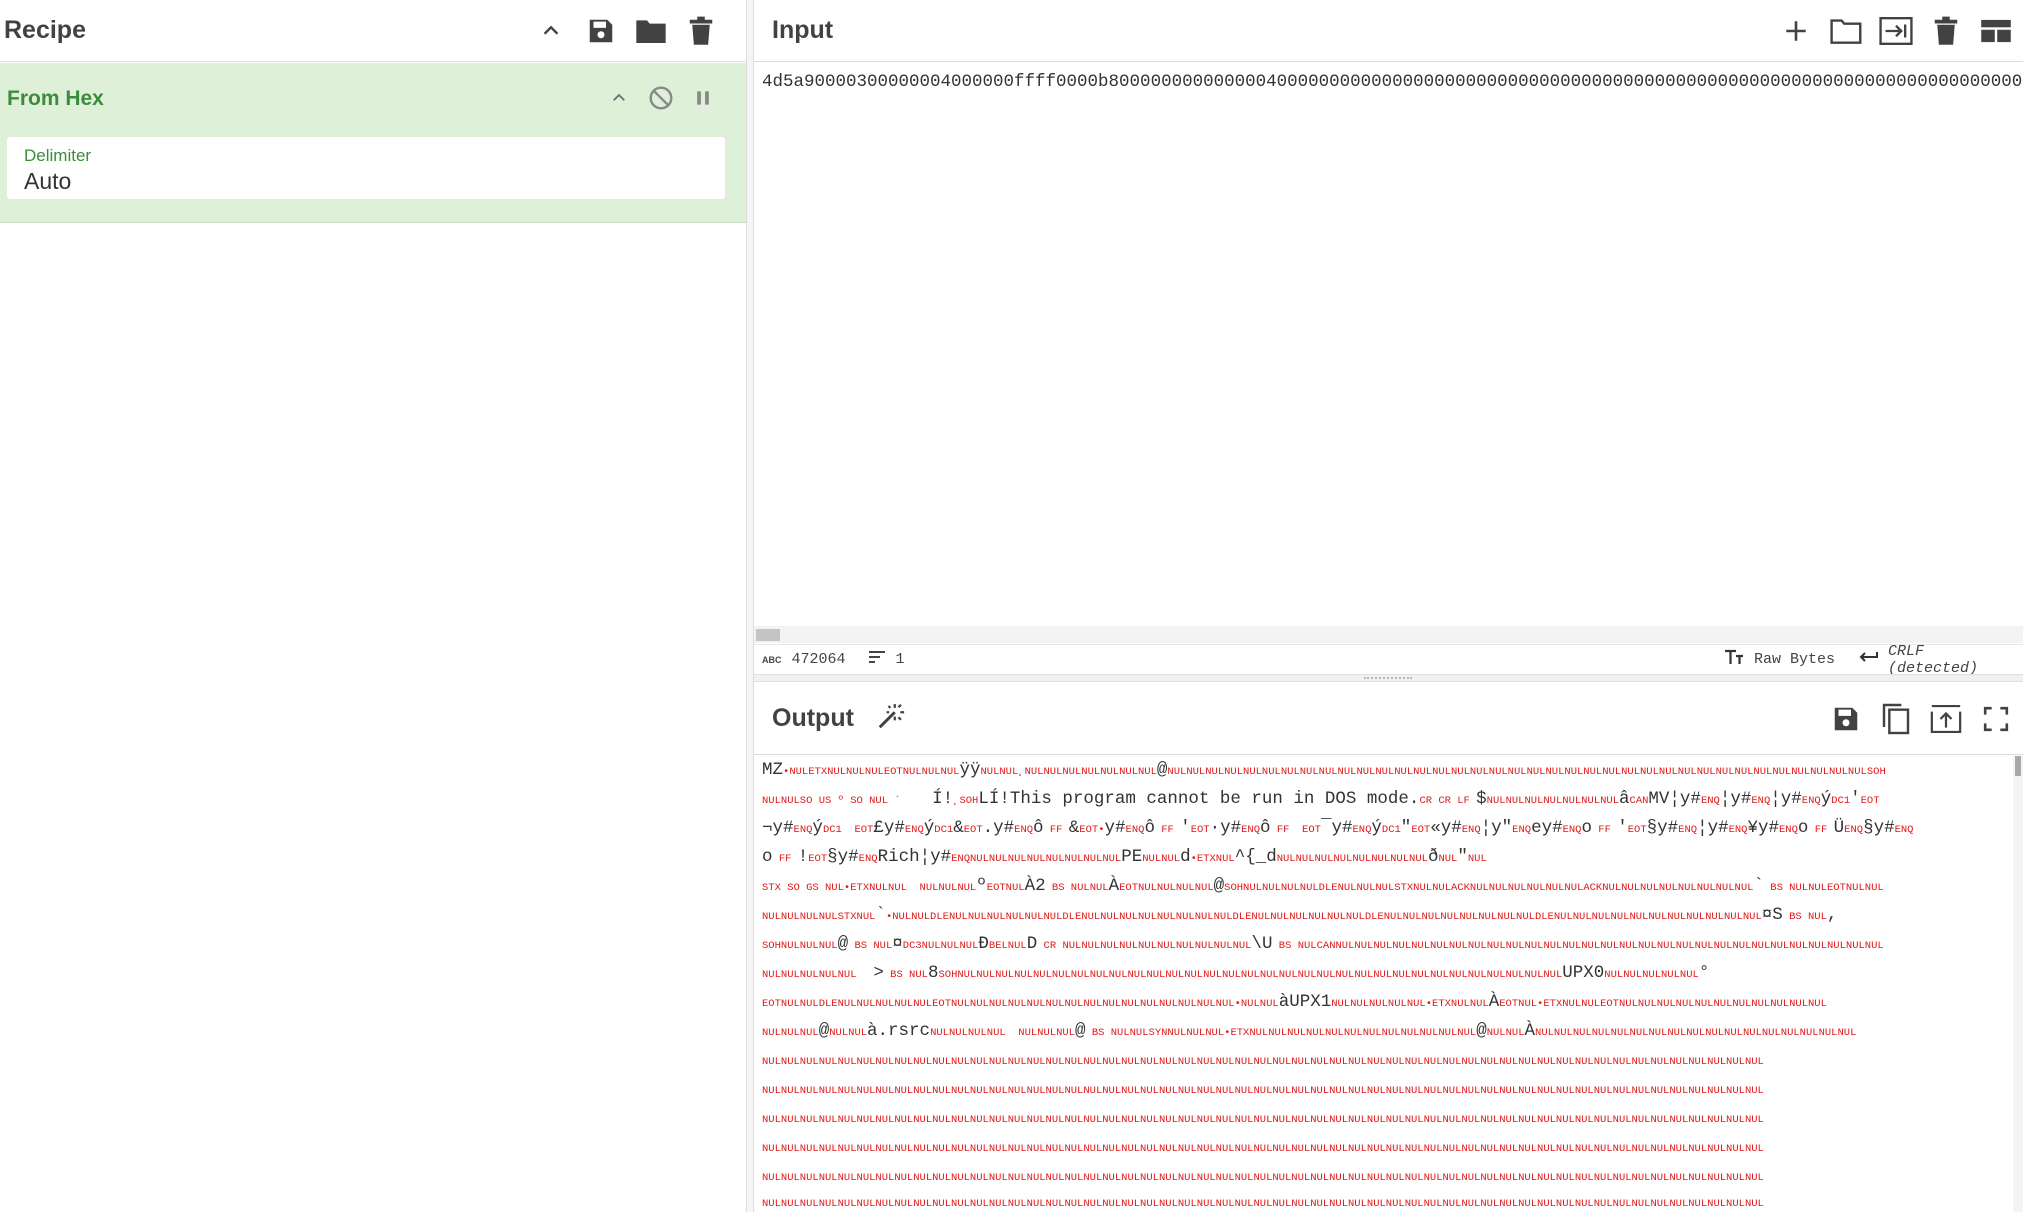 Image resolution: width=2023 pixels, height=1212 pixels. Describe the element at coordinates (843, 857) in the screenshot. I see `output-text-run: §y#` at that location.